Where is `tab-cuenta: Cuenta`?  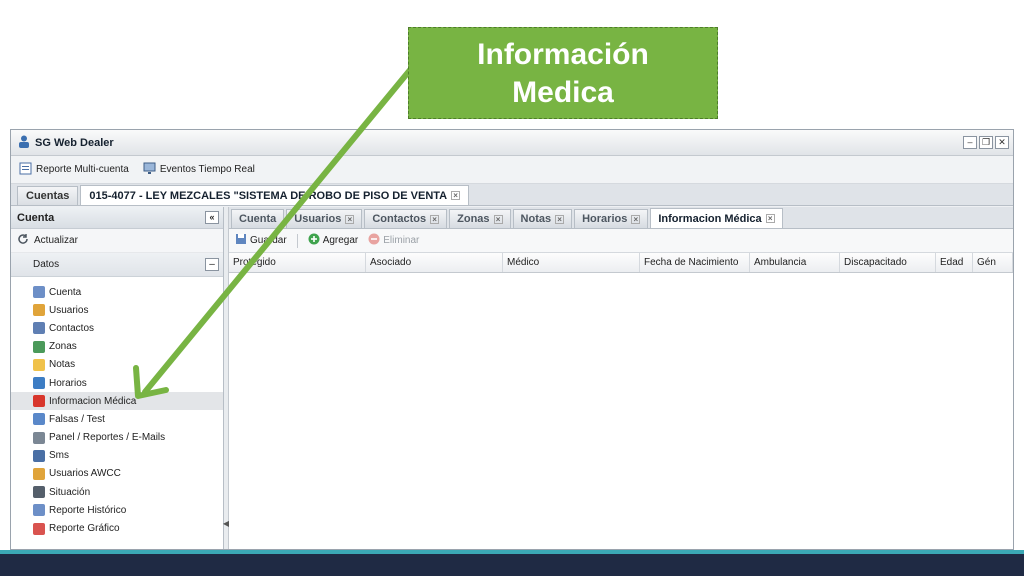
tab-cuenta: Cuenta is located at coordinates (258, 218).